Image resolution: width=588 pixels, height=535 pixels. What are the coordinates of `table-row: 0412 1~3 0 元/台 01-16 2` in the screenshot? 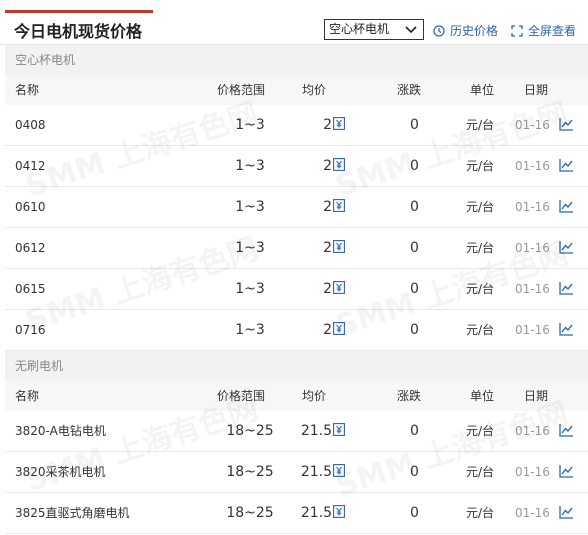 It's located at (296, 166).